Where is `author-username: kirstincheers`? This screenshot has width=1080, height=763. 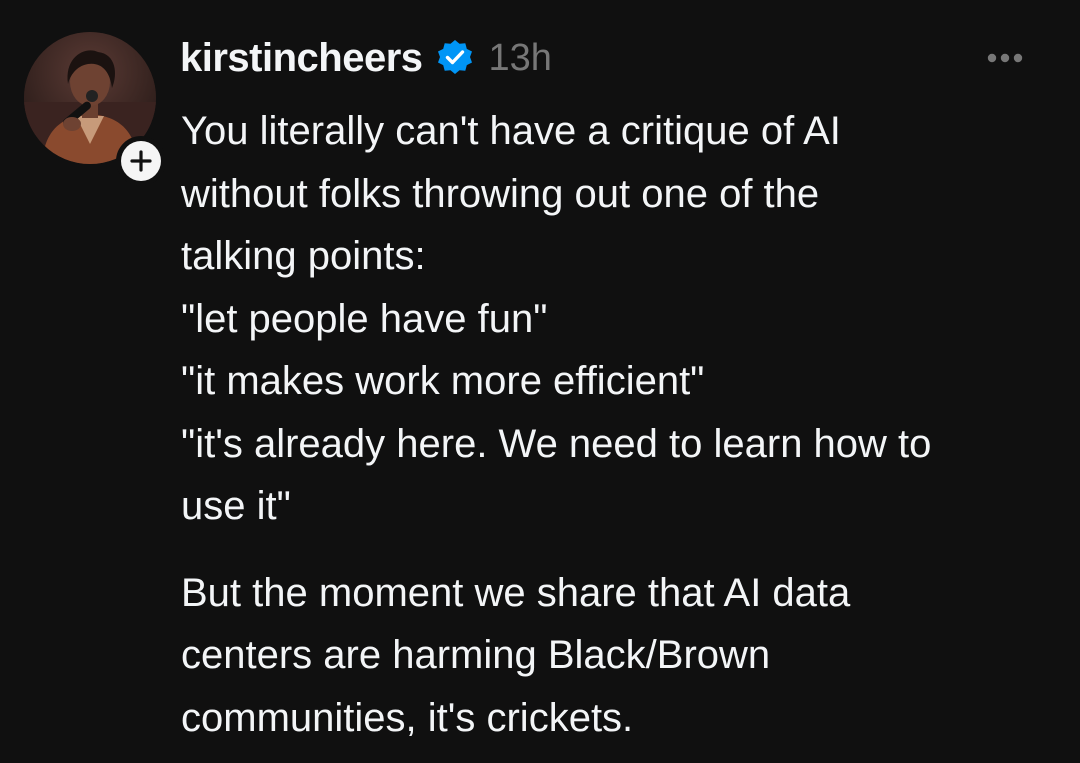 author-username: kirstincheers is located at coordinates (301, 58).